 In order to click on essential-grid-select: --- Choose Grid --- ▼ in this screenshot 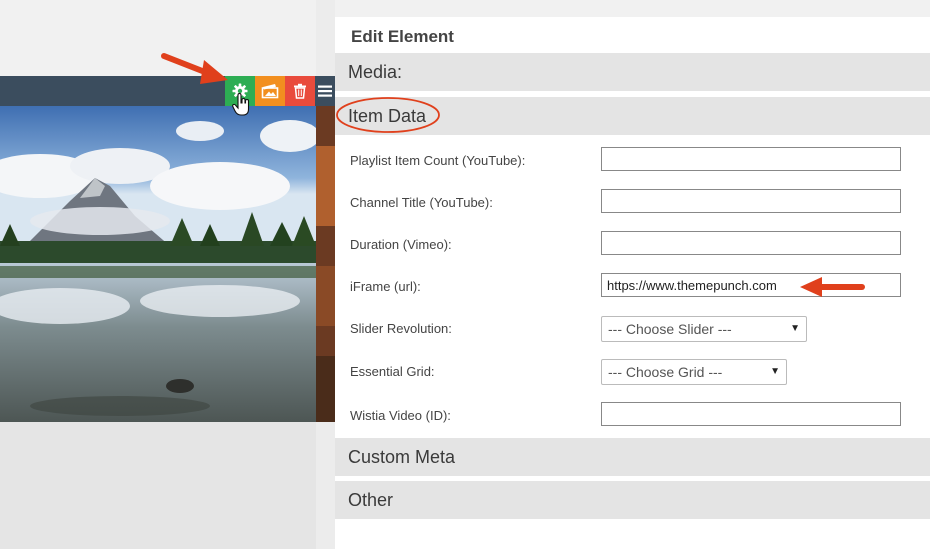, I will do `click(694, 372)`.